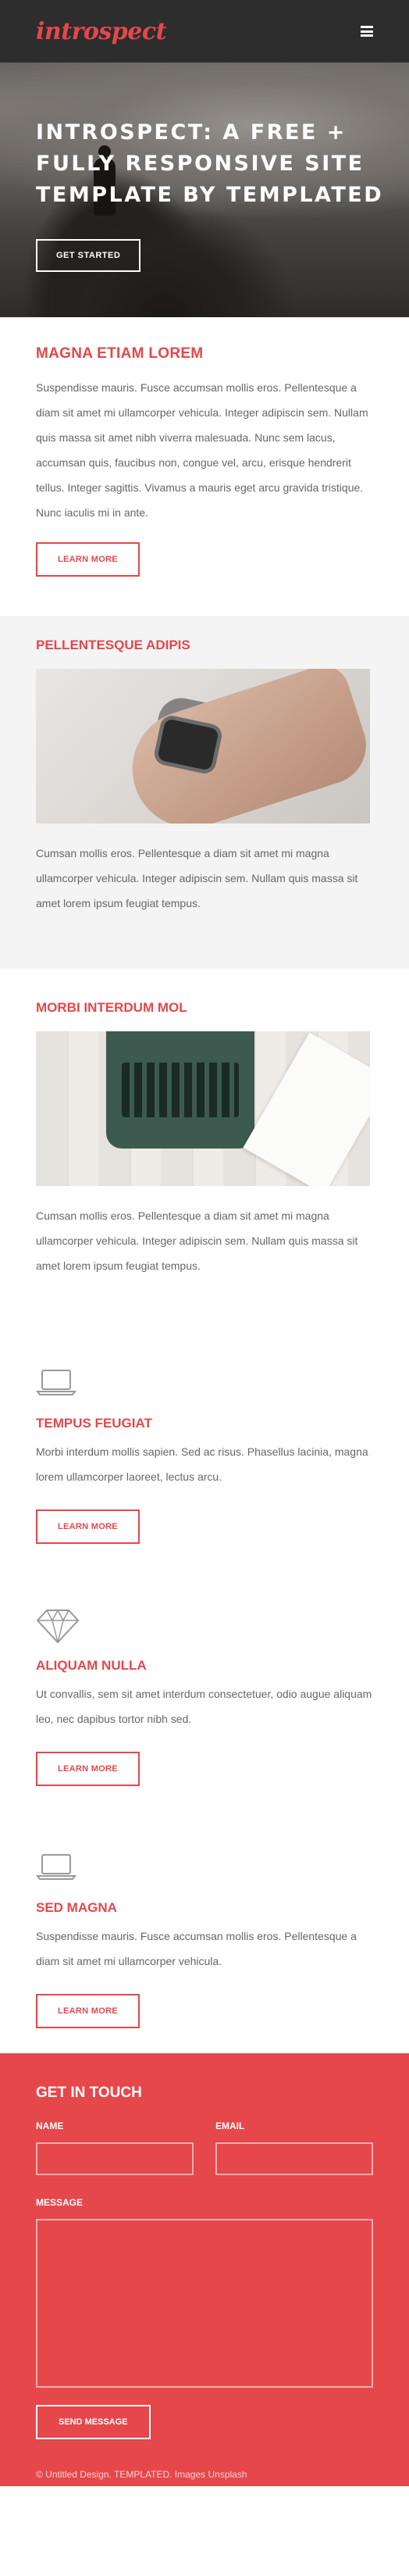 This screenshot has height=2576, width=409. Describe the element at coordinates (111, 1007) in the screenshot. I see `section-title: MORBI INTERDUM MOL` at that location.